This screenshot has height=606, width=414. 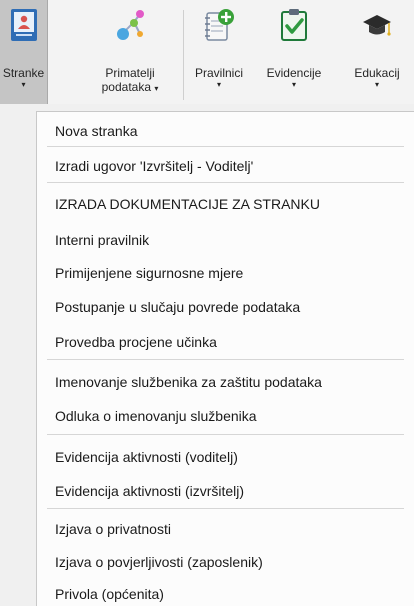 I want to click on stranke-label: Stranke, so click(x=23, y=73).